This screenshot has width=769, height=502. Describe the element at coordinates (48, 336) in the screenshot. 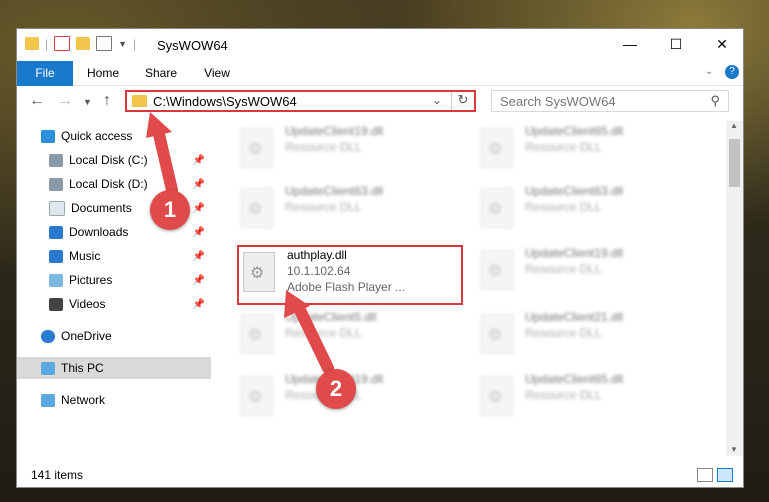

I see `cloud-icon` at that location.